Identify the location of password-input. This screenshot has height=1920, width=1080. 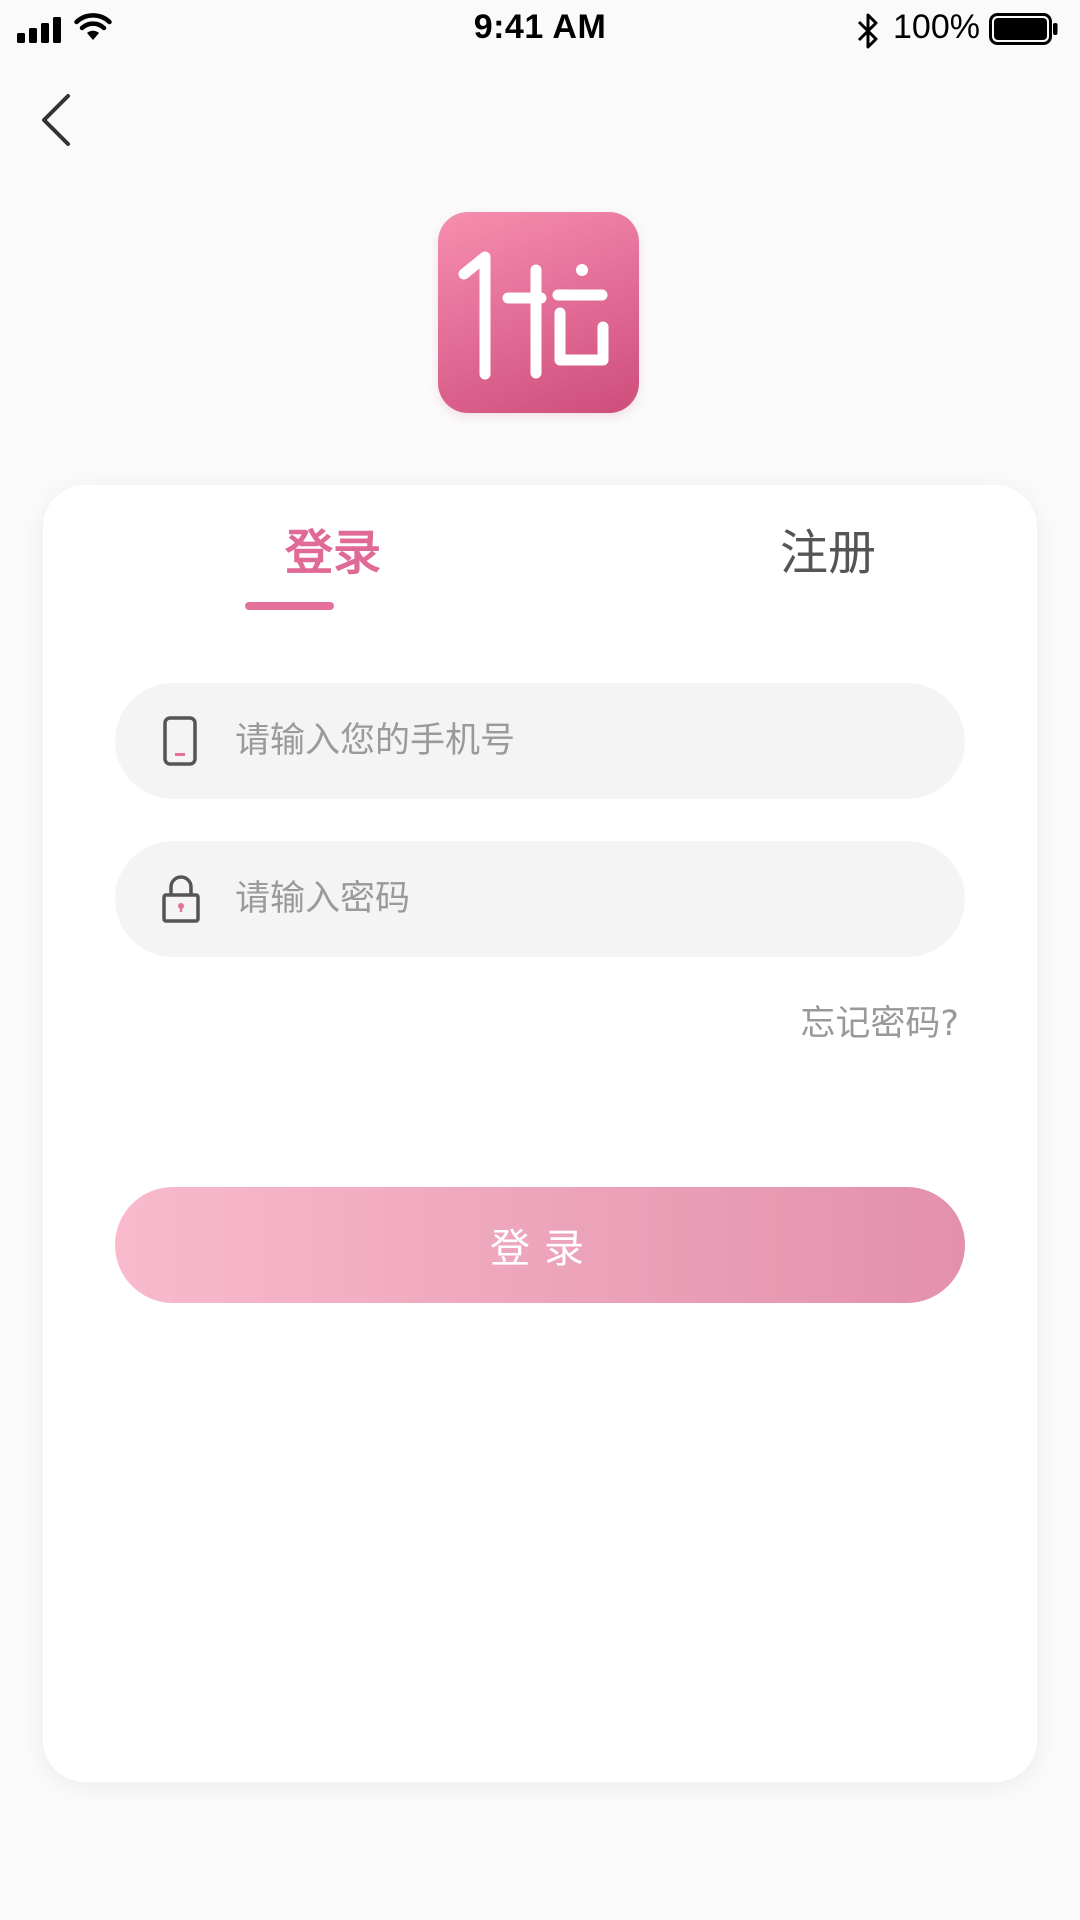
(583, 899).